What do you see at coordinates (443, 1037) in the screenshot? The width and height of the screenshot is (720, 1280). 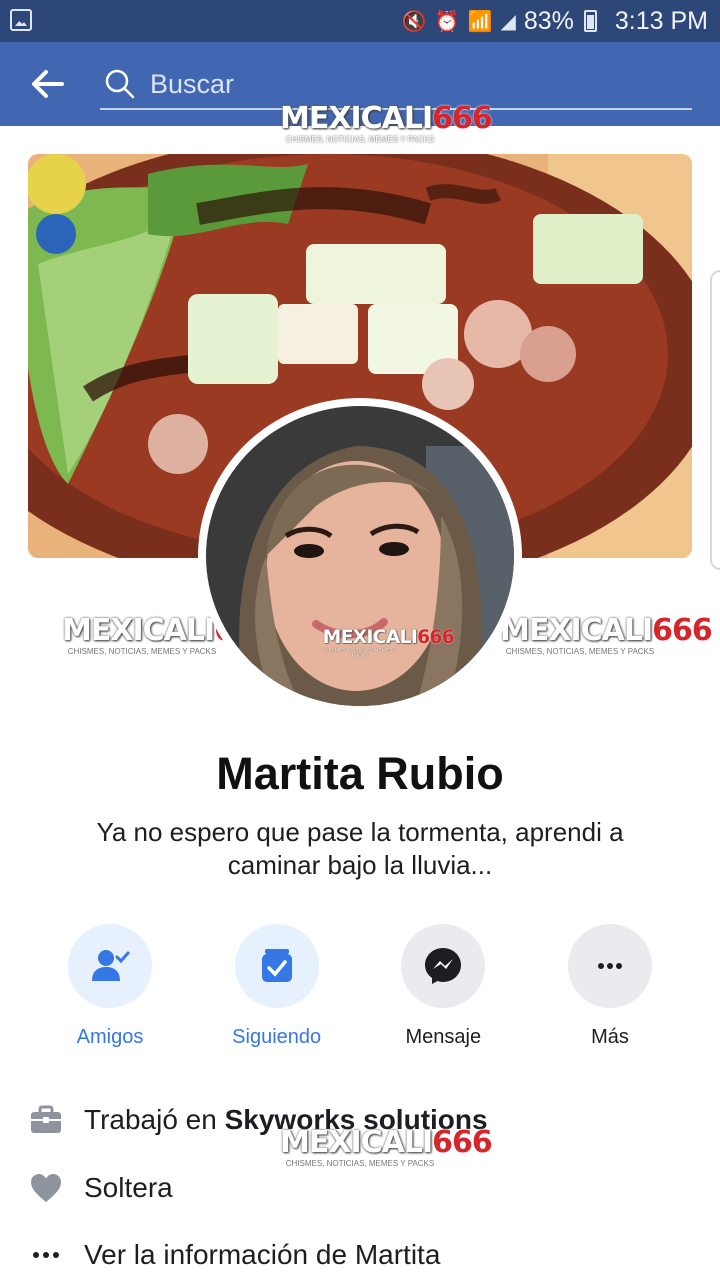 I see `message-label: Mensaje` at bounding box center [443, 1037].